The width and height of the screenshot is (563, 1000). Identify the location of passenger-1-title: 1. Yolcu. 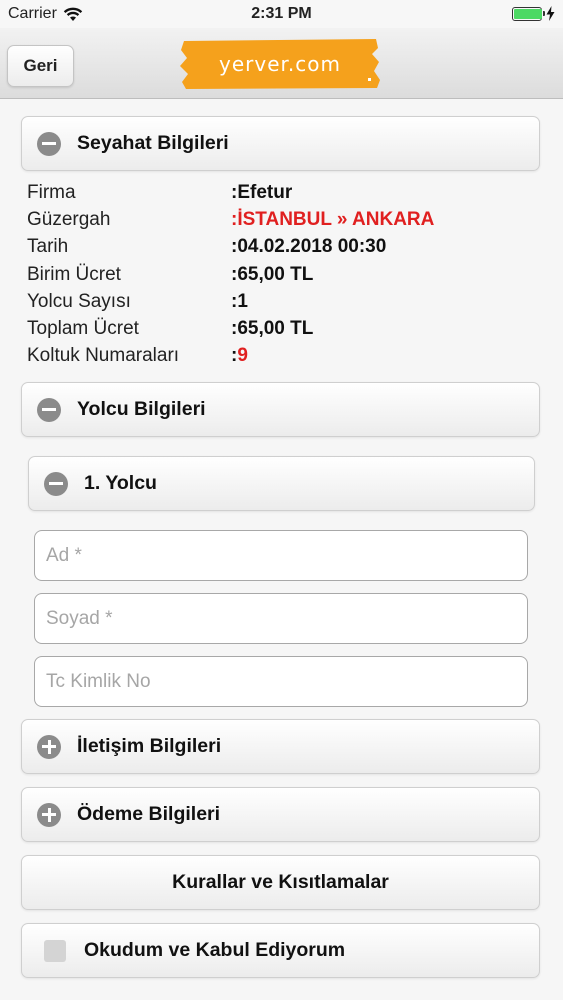
(120, 483).